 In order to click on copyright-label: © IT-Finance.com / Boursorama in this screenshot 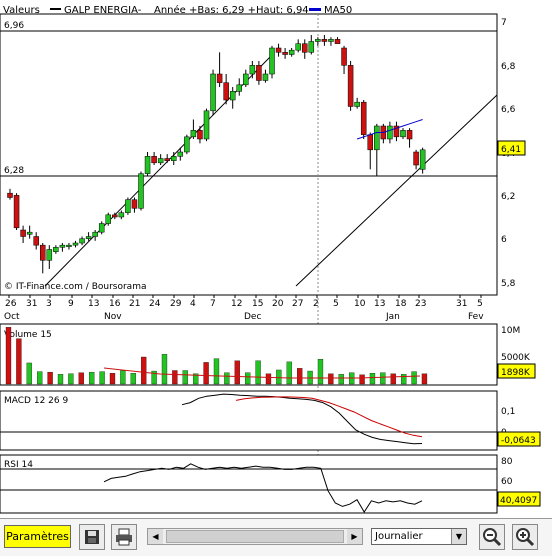, I will do `click(75, 287)`.